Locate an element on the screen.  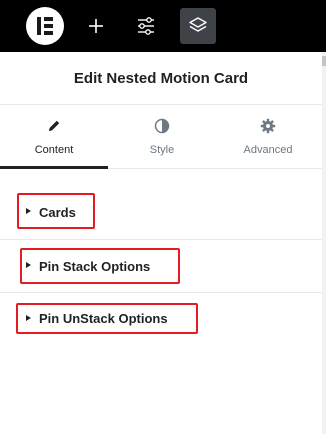
sliders-icon is located at coordinates (146, 26).